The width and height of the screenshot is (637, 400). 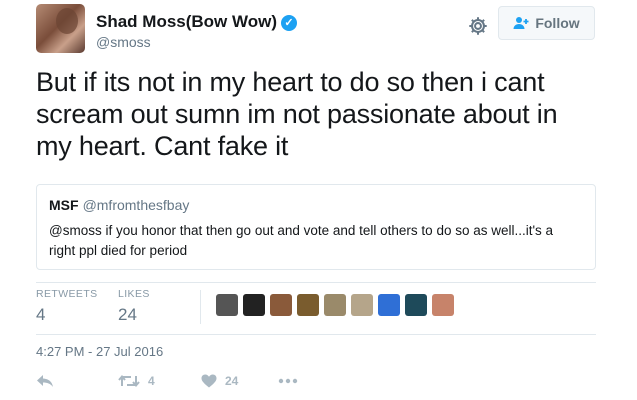 I want to click on follow-label: Follow, so click(x=557, y=23).